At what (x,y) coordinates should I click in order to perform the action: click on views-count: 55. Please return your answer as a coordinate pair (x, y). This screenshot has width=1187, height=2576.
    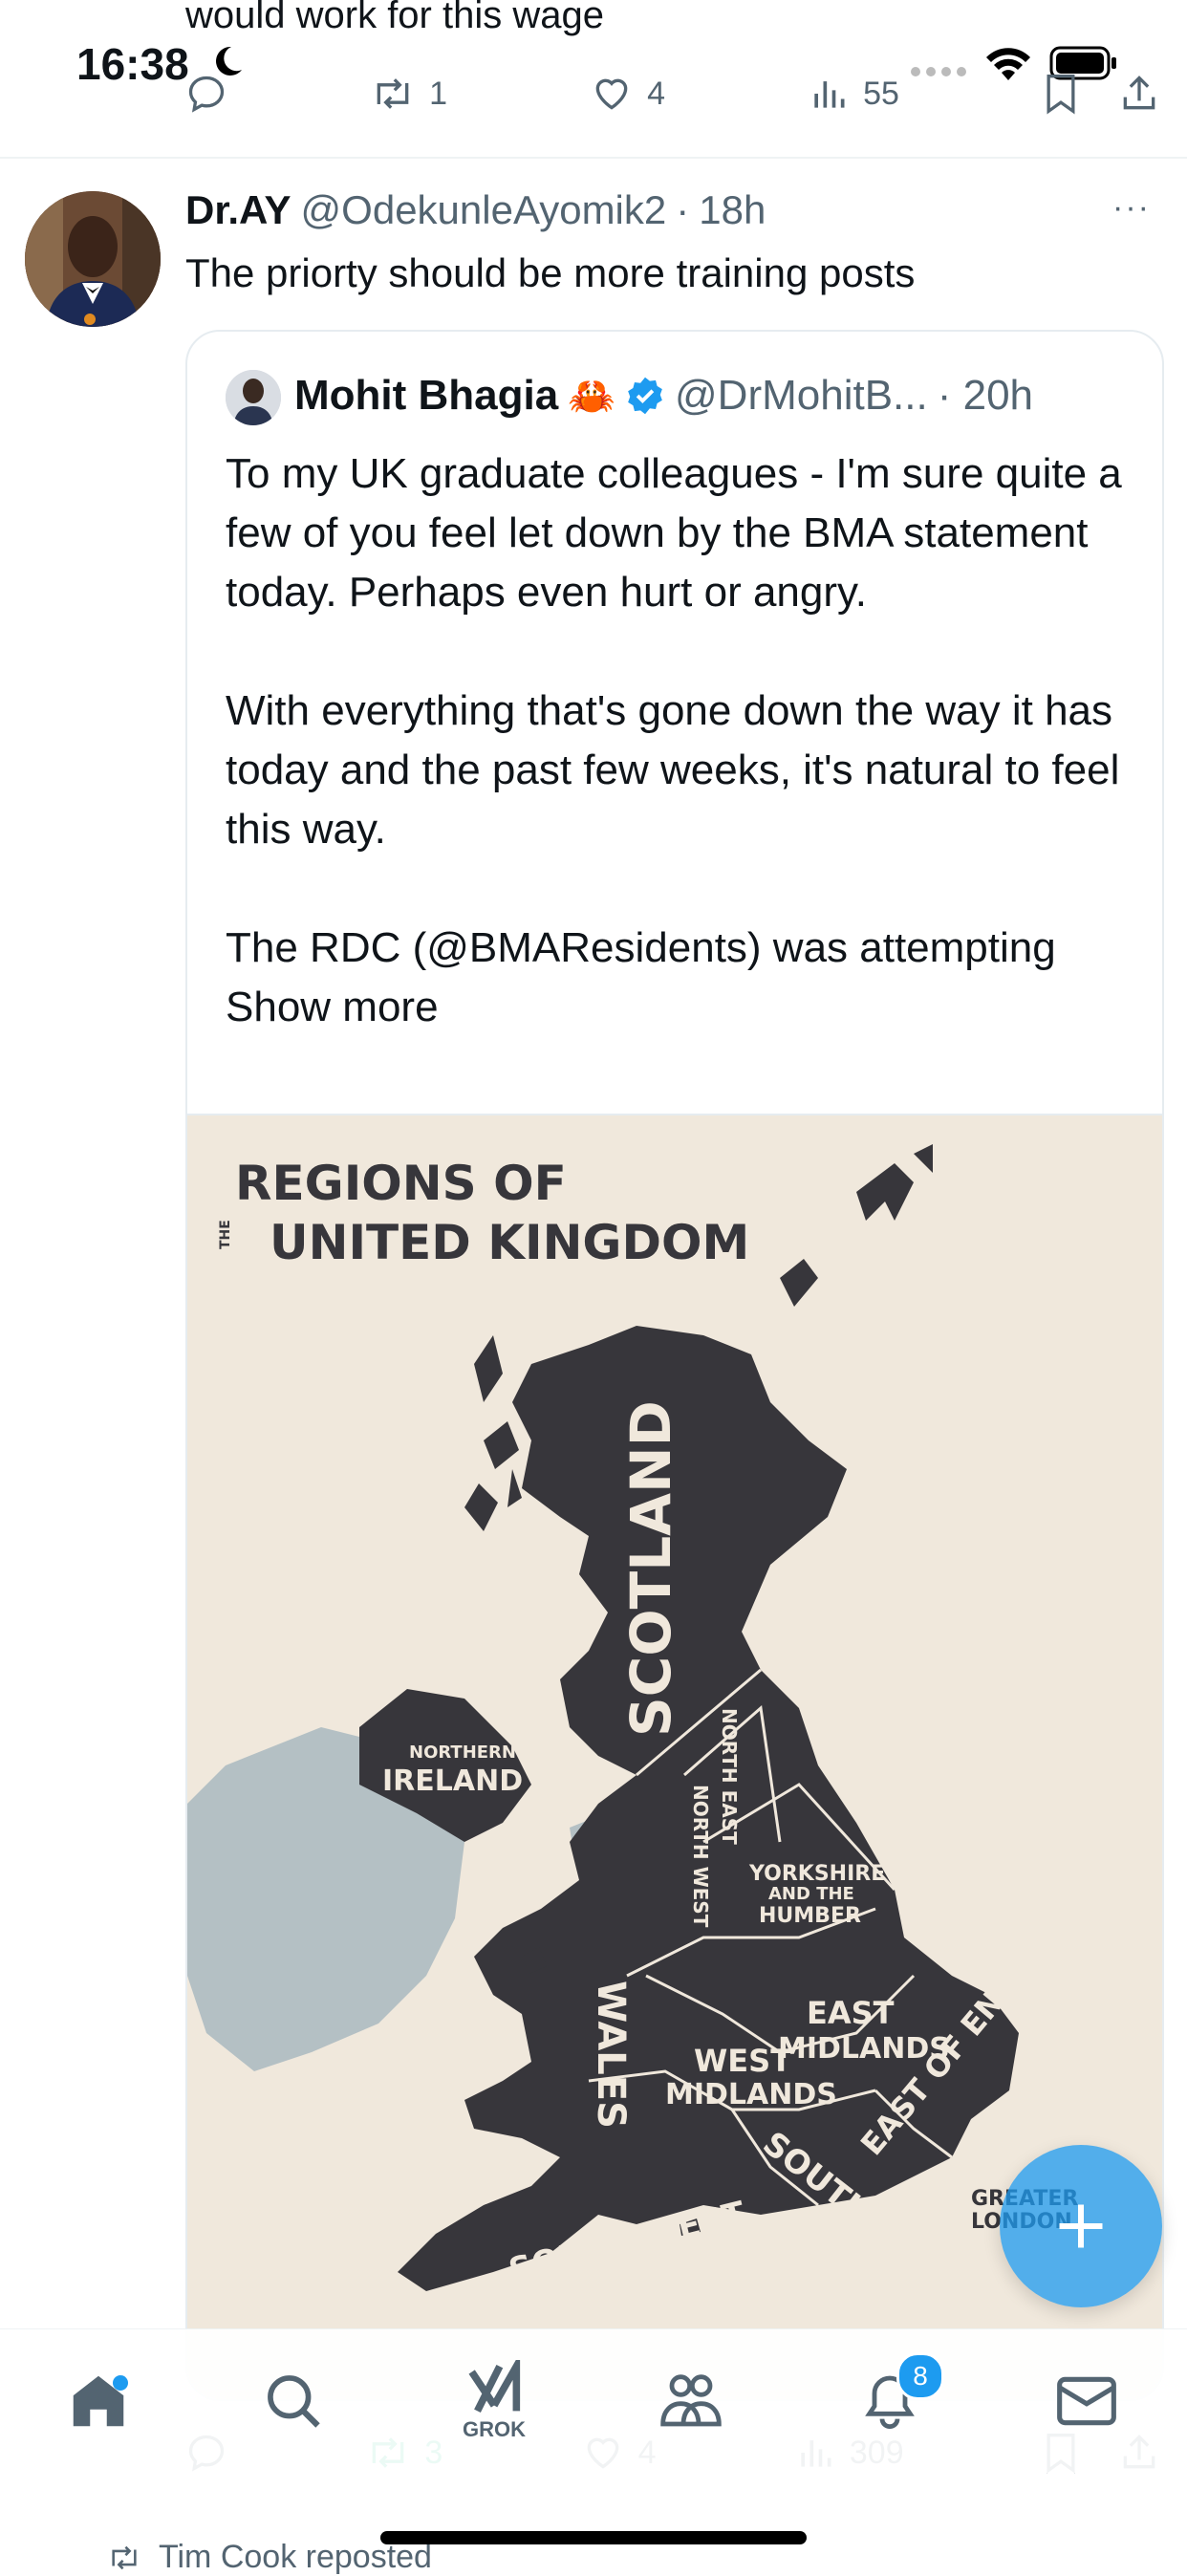
    Looking at the image, I should click on (881, 93).